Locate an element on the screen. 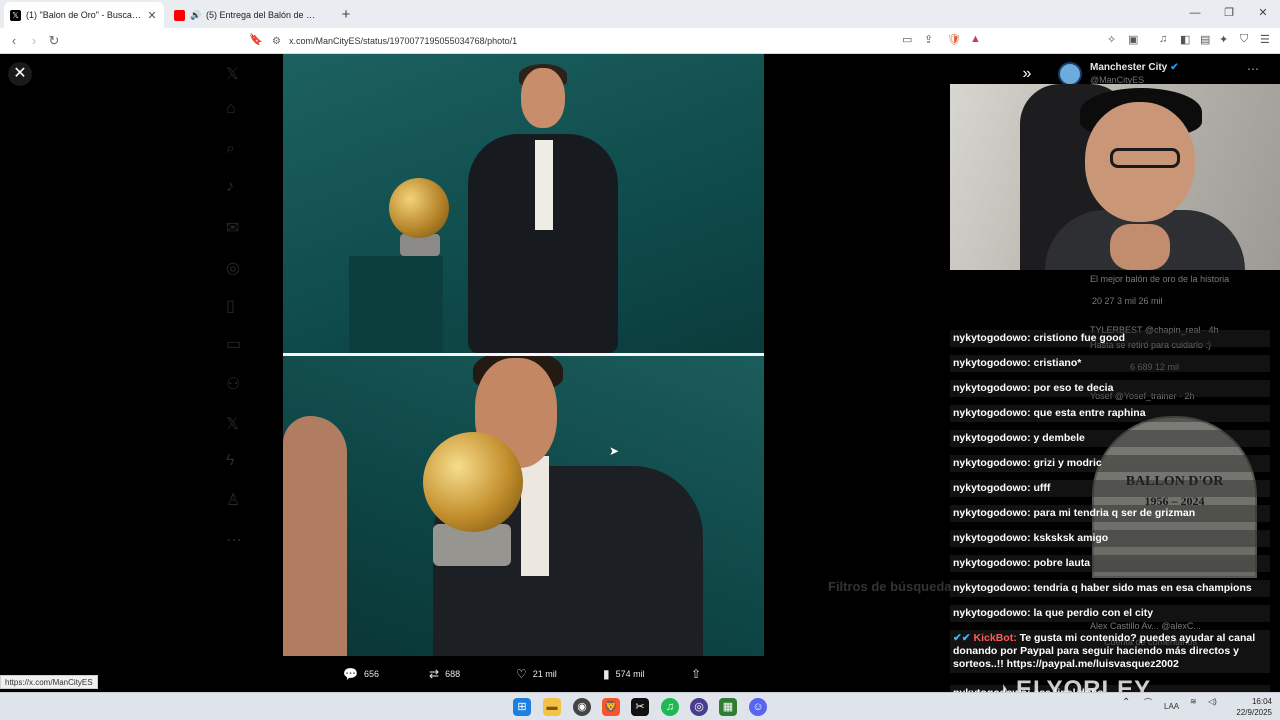 Image resolution: width=1280 pixels, height=720 pixels. forward-icon: › is located at coordinates (34, 40).